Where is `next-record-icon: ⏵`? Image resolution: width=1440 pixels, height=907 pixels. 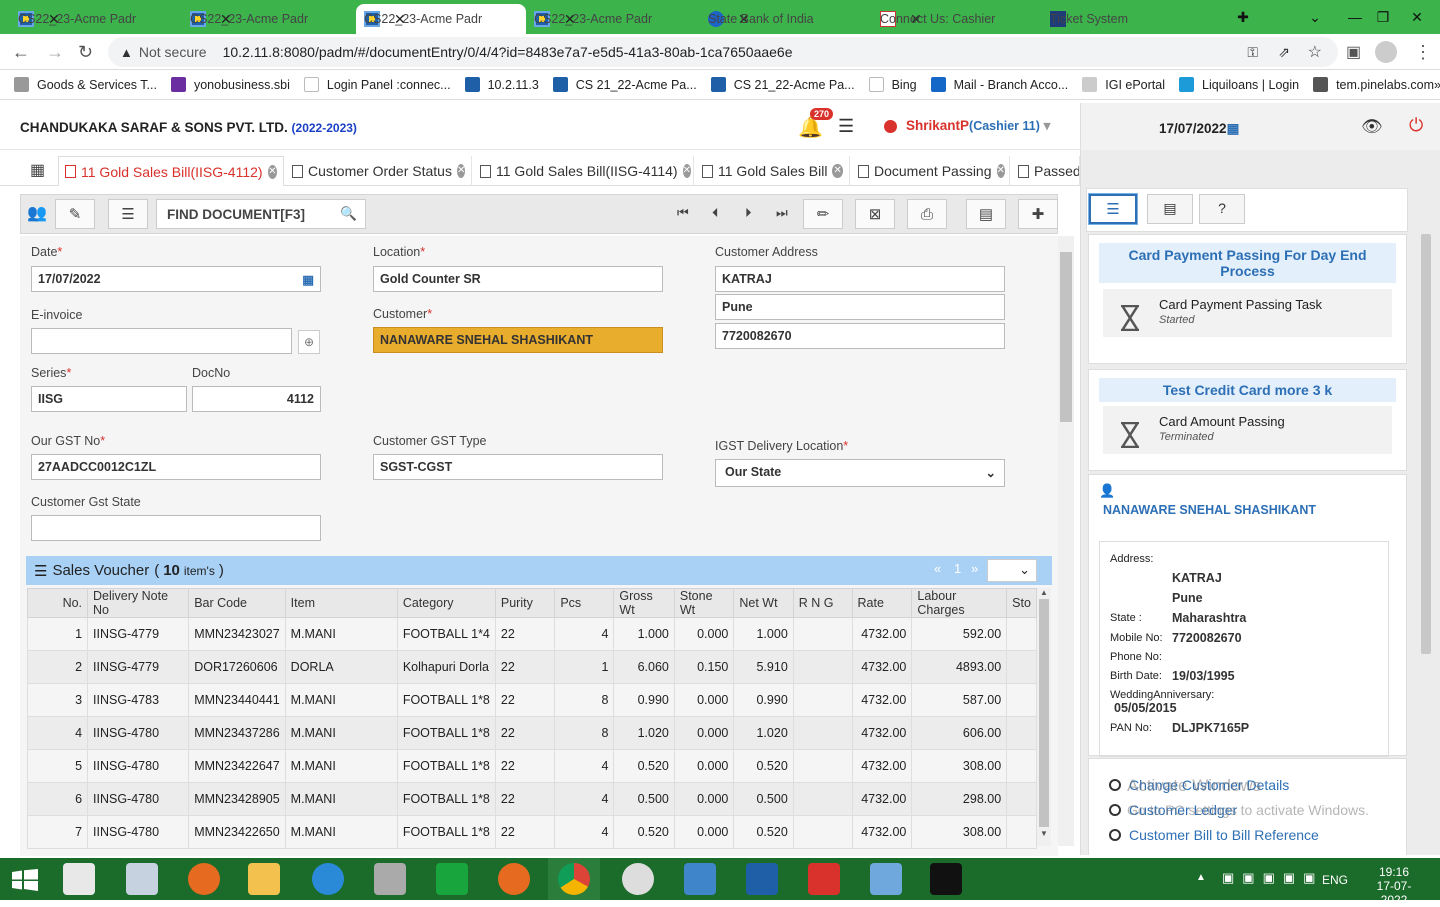 next-record-icon: ⏵ is located at coordinates (748, 213).